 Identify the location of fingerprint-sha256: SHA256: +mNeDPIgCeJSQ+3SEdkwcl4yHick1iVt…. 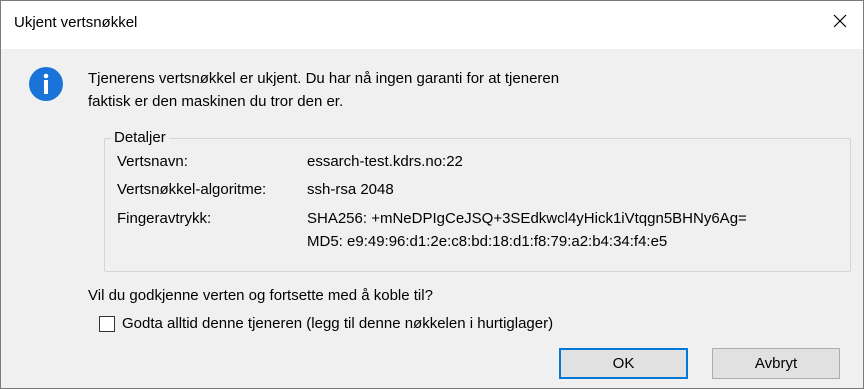
(527, 218).